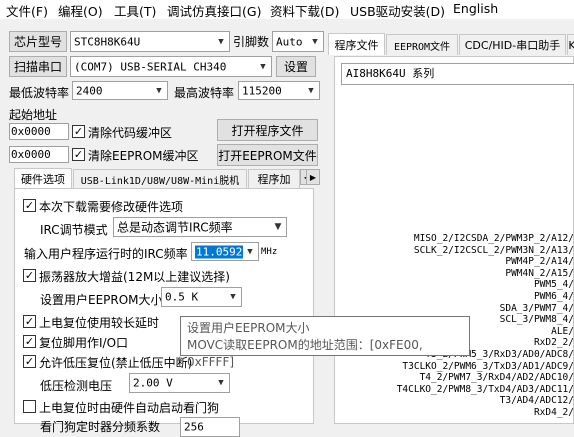 This screenshot has height=437, width=574. I want to click on eeprom-address-field: 0x0000, so click(39, 154).